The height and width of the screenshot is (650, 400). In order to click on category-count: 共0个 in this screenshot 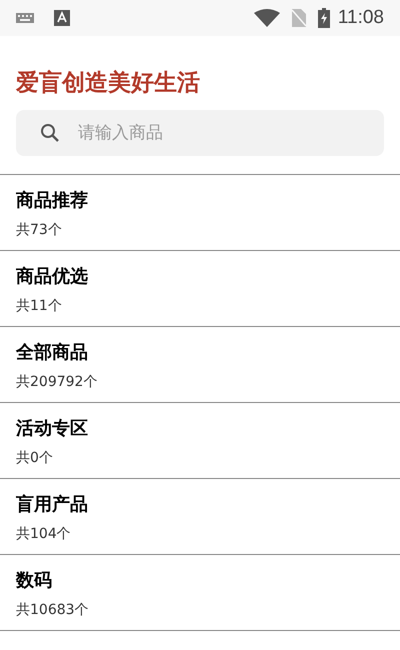, I will do `click(34, 458)`.